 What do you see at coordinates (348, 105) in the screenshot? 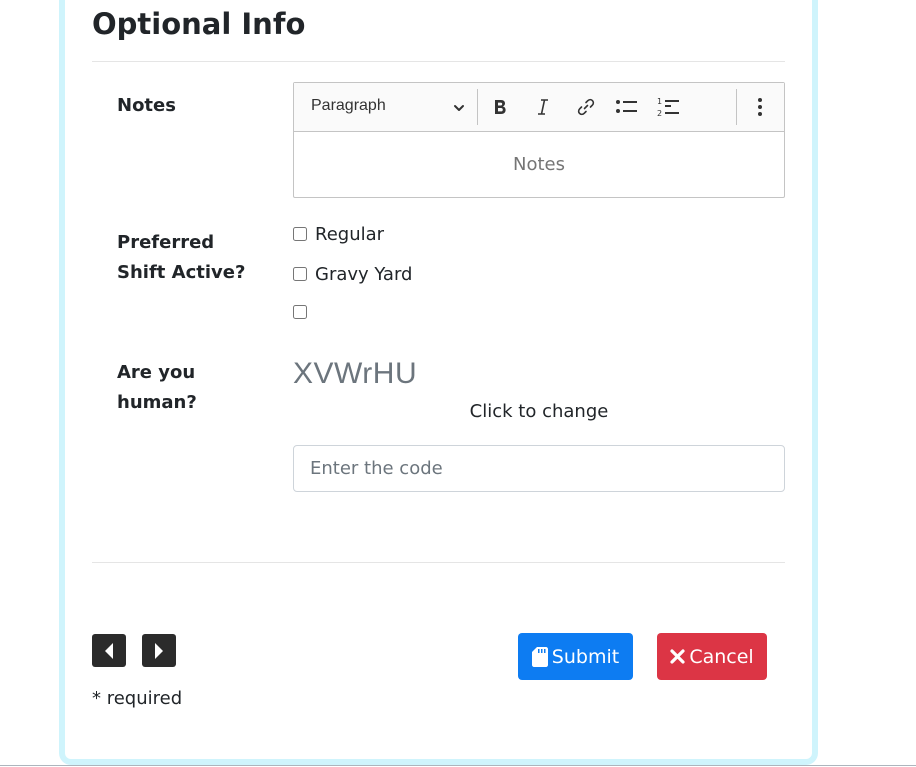
I see `heading-select-value: Paragraph` at bounding box center [348, 105].